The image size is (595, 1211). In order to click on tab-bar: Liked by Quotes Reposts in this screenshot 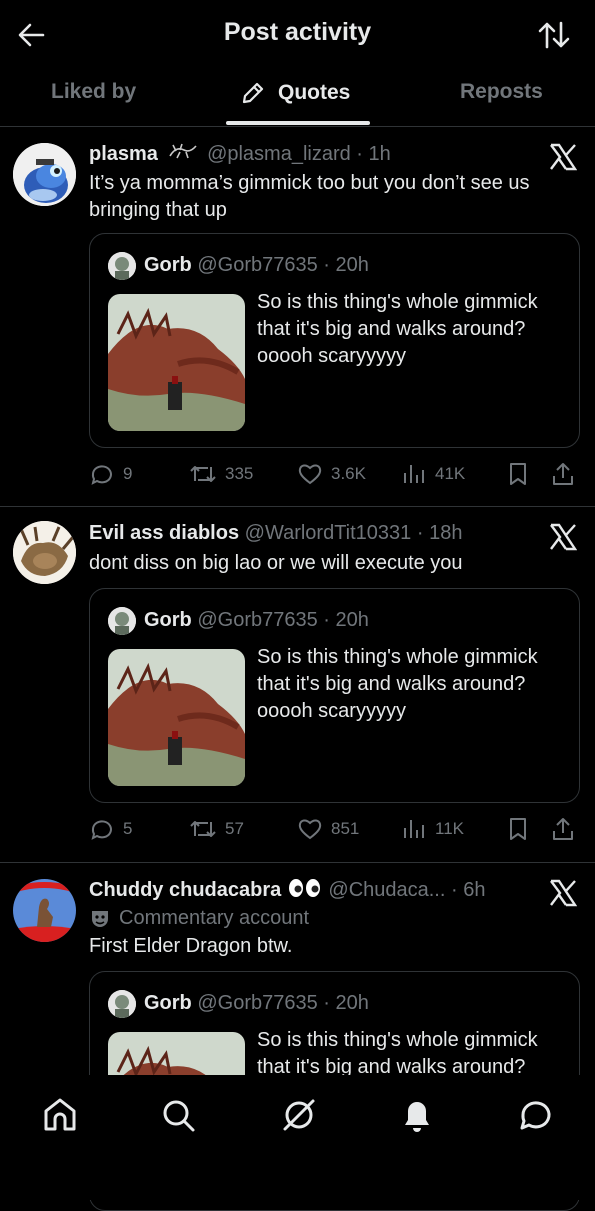, I will do `click(297, 97)`.